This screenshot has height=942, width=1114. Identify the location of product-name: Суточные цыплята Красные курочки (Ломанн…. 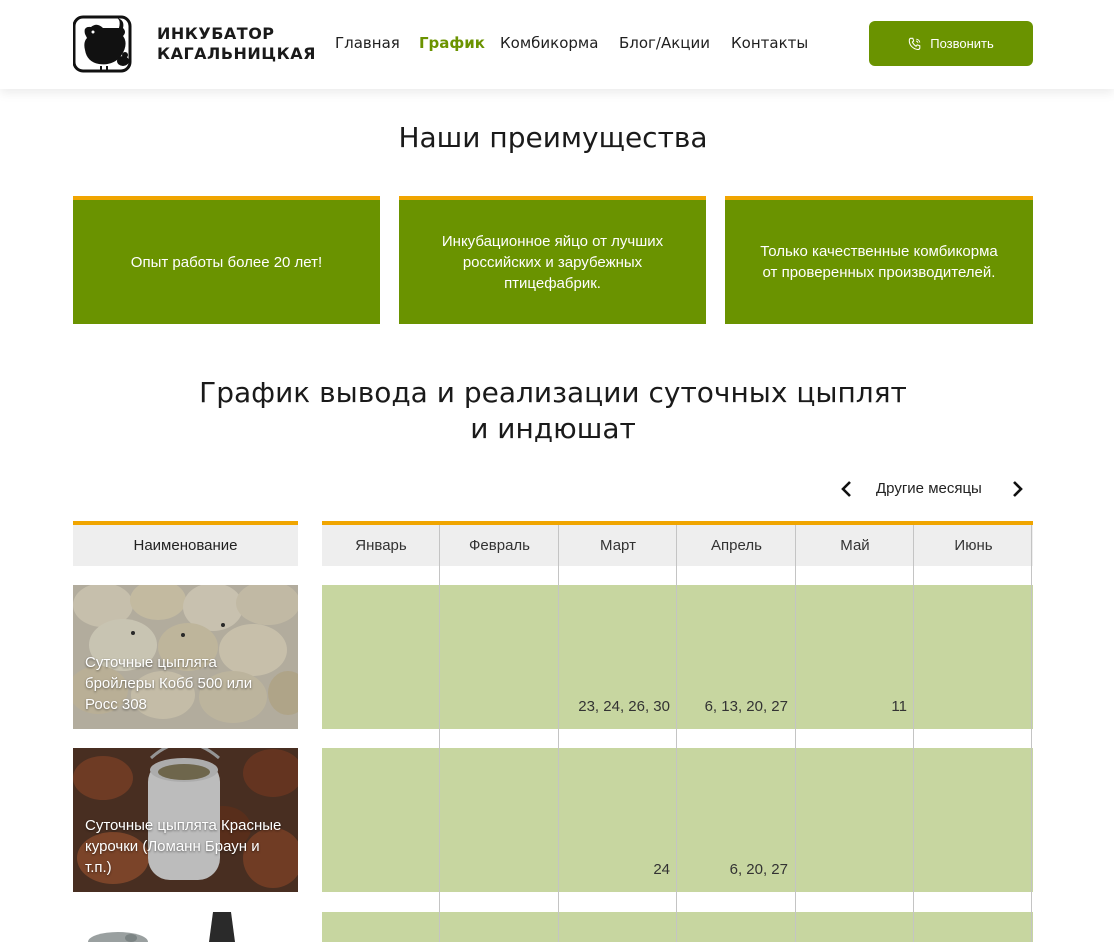
(183, 846).